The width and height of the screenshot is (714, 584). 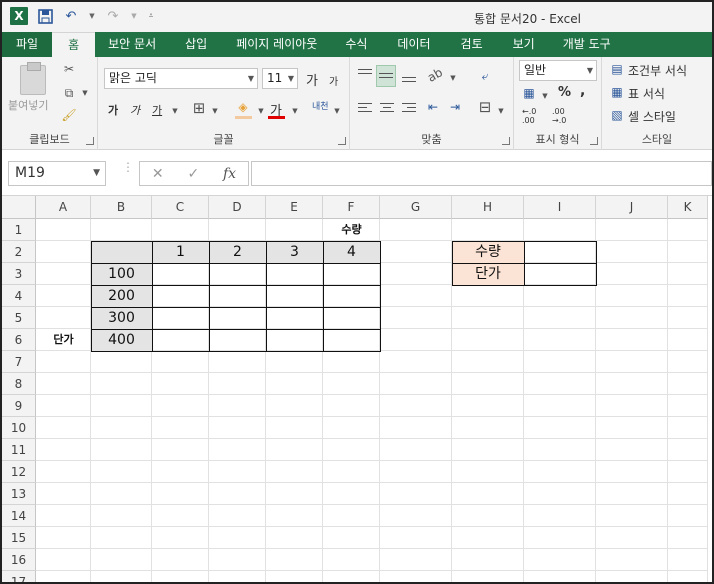 What do you see at coordinates (488, 538) in the screenshot?
I see `cell-h15` at bounding box center [488, 538].